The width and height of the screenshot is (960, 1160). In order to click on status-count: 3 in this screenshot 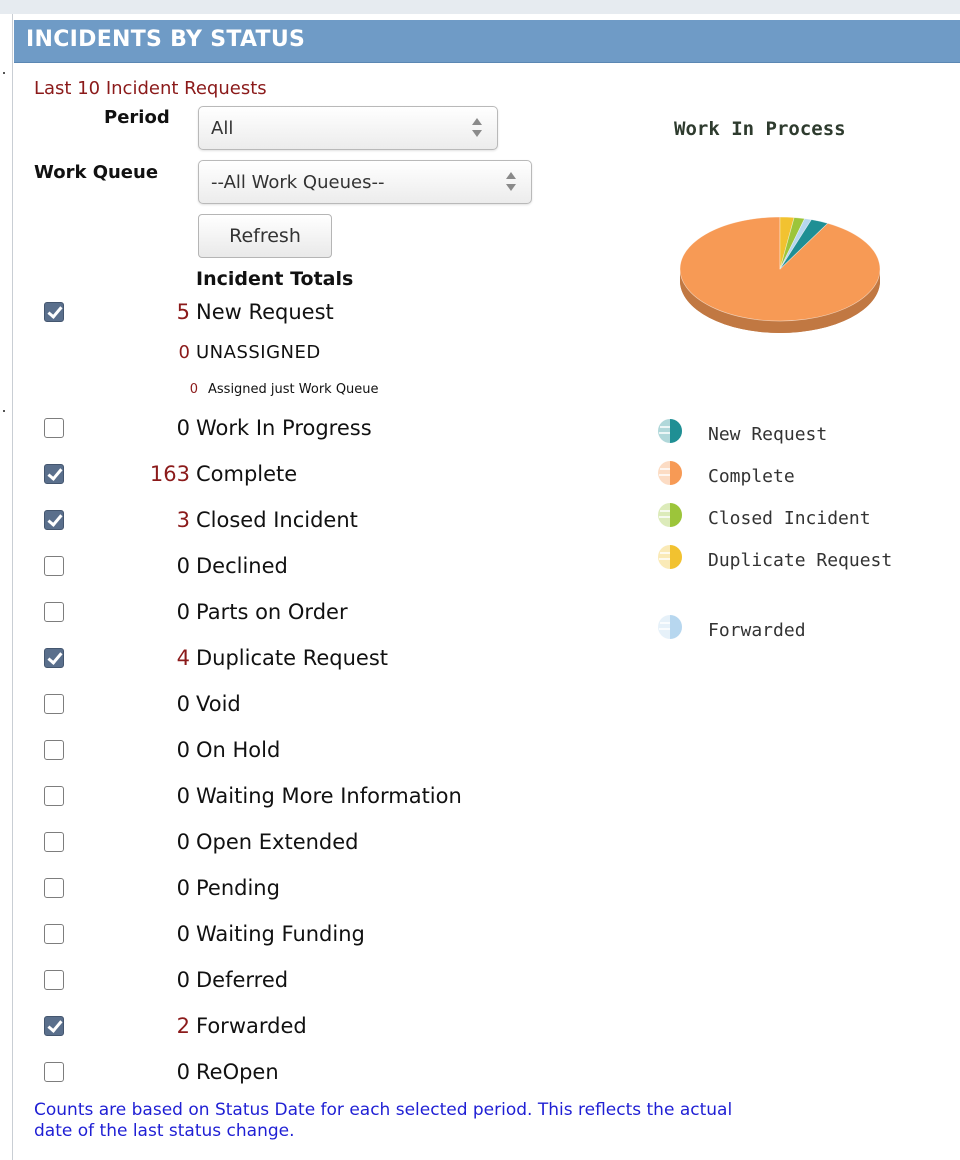, I will do `click(183, 520)`.